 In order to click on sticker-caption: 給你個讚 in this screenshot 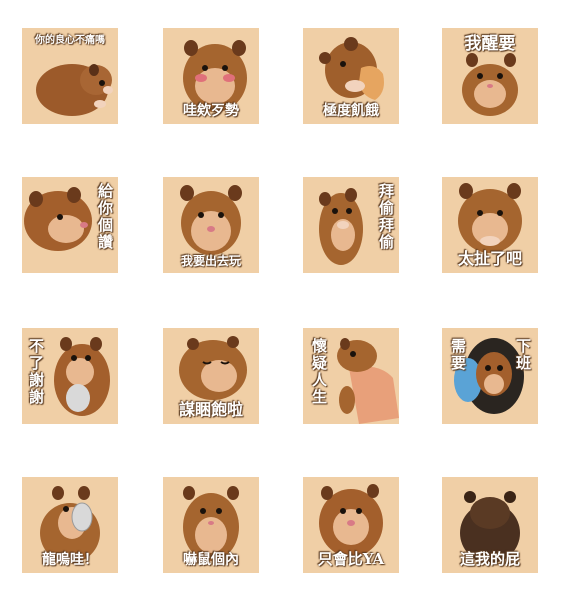, I will do `click(105, 217)`.